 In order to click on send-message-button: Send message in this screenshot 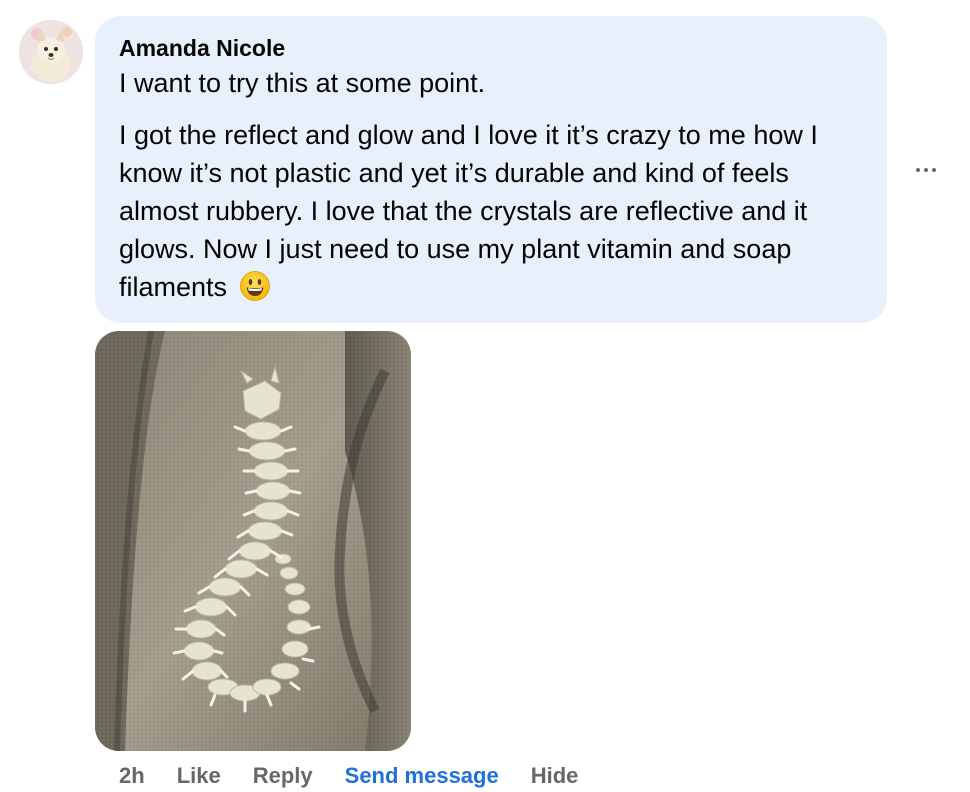, I will do `click(422, 776)`.